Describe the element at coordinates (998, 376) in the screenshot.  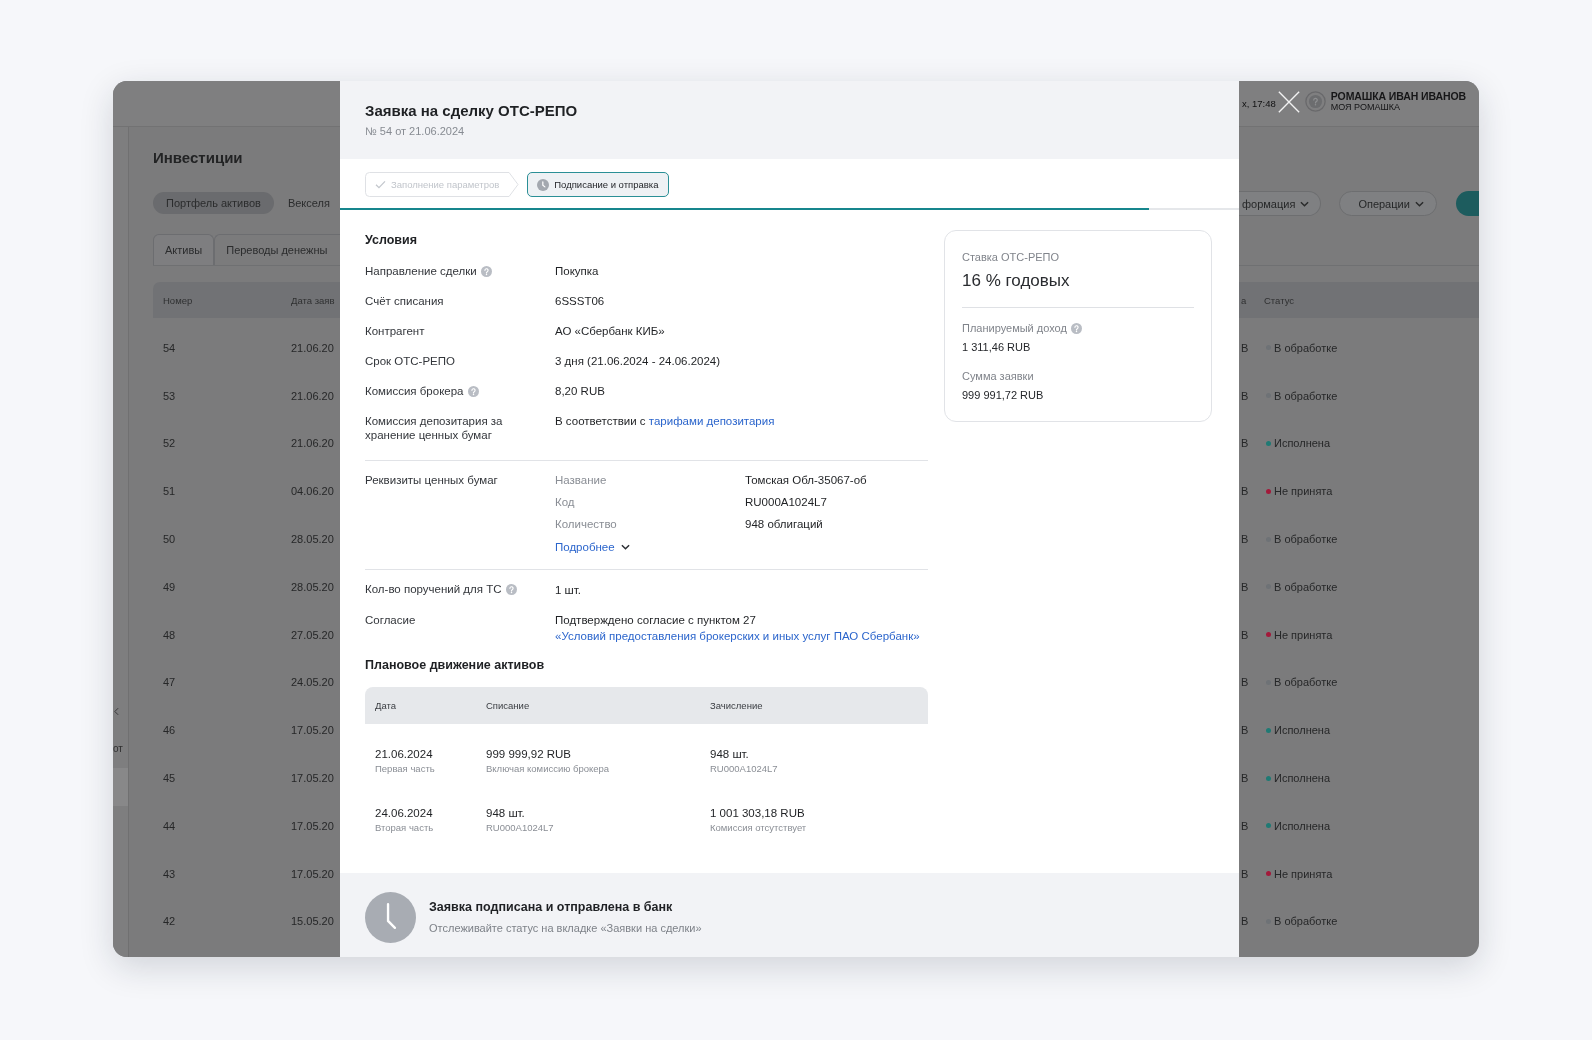
I see `summary-label: Сумма заявки` at that location.